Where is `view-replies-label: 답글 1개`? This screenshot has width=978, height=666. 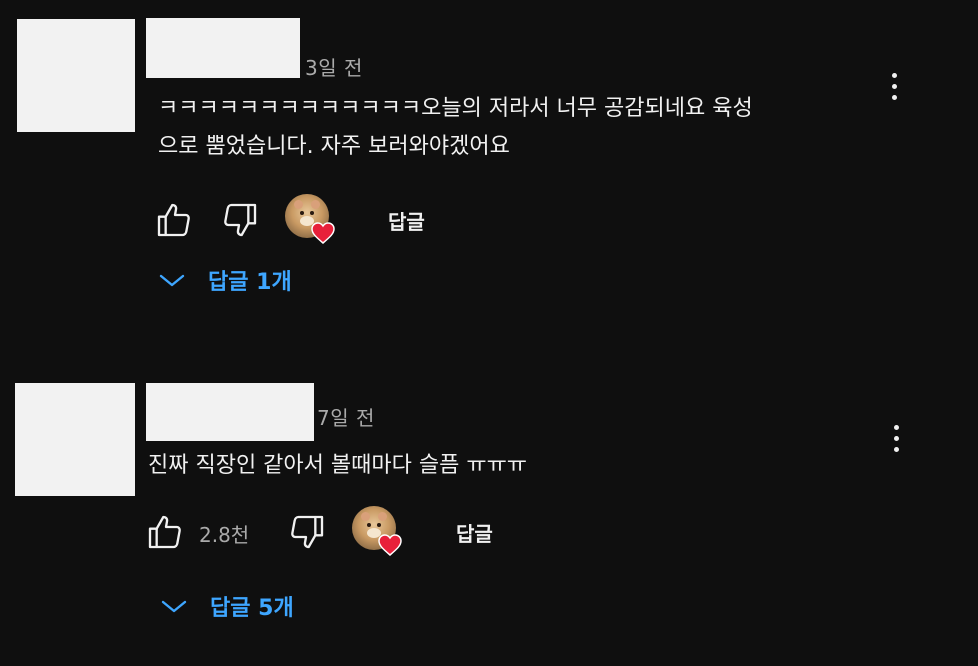
view-replies-label: 답글 1개 is located at coordinates (250, 282).